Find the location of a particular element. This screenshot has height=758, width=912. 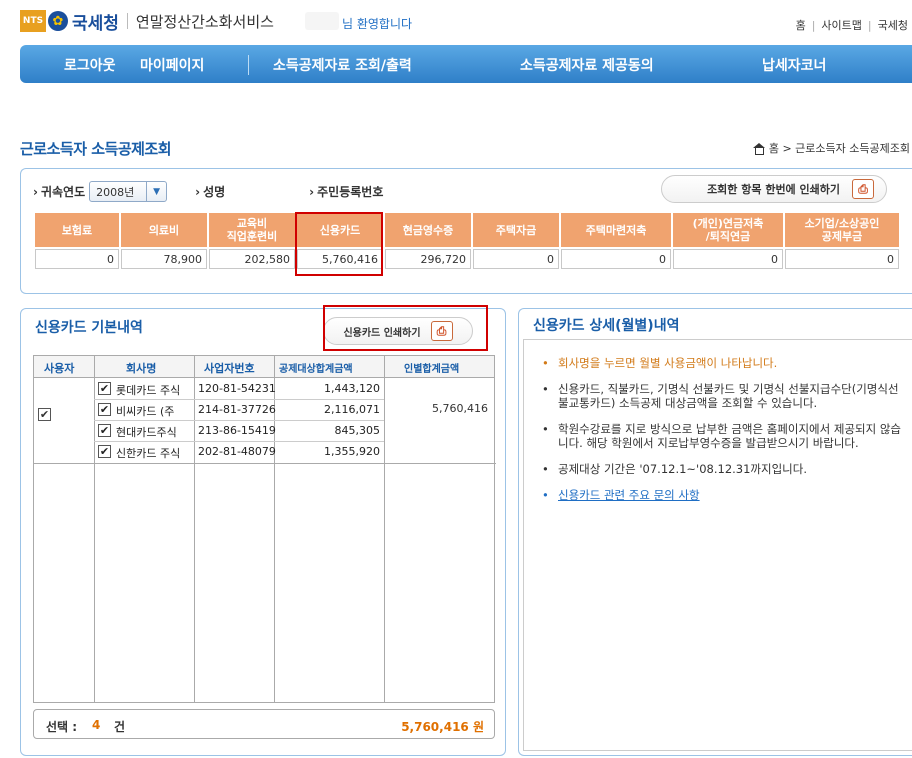

summary-value-insurance: 0 is located at coordinates (77, 259).